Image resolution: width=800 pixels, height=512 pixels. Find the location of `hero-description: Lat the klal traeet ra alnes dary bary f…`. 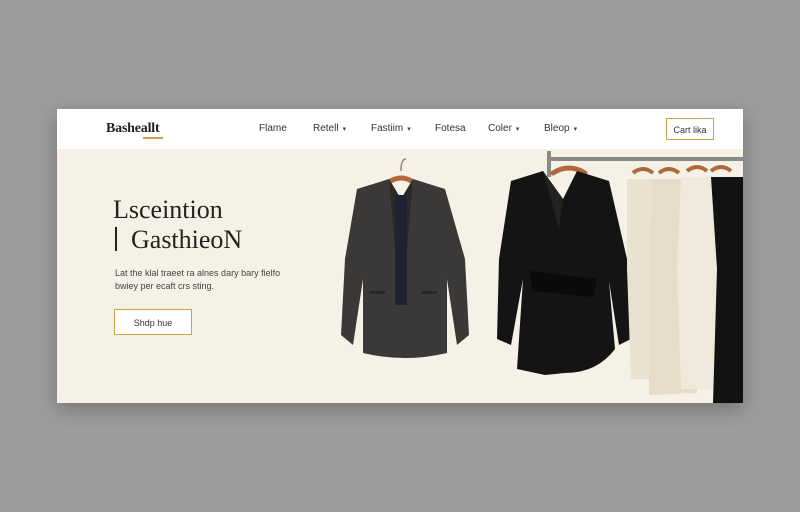

hero-description: Lat the klal traeet ra alnes dary bary f… is located at coordinates (198, 279).